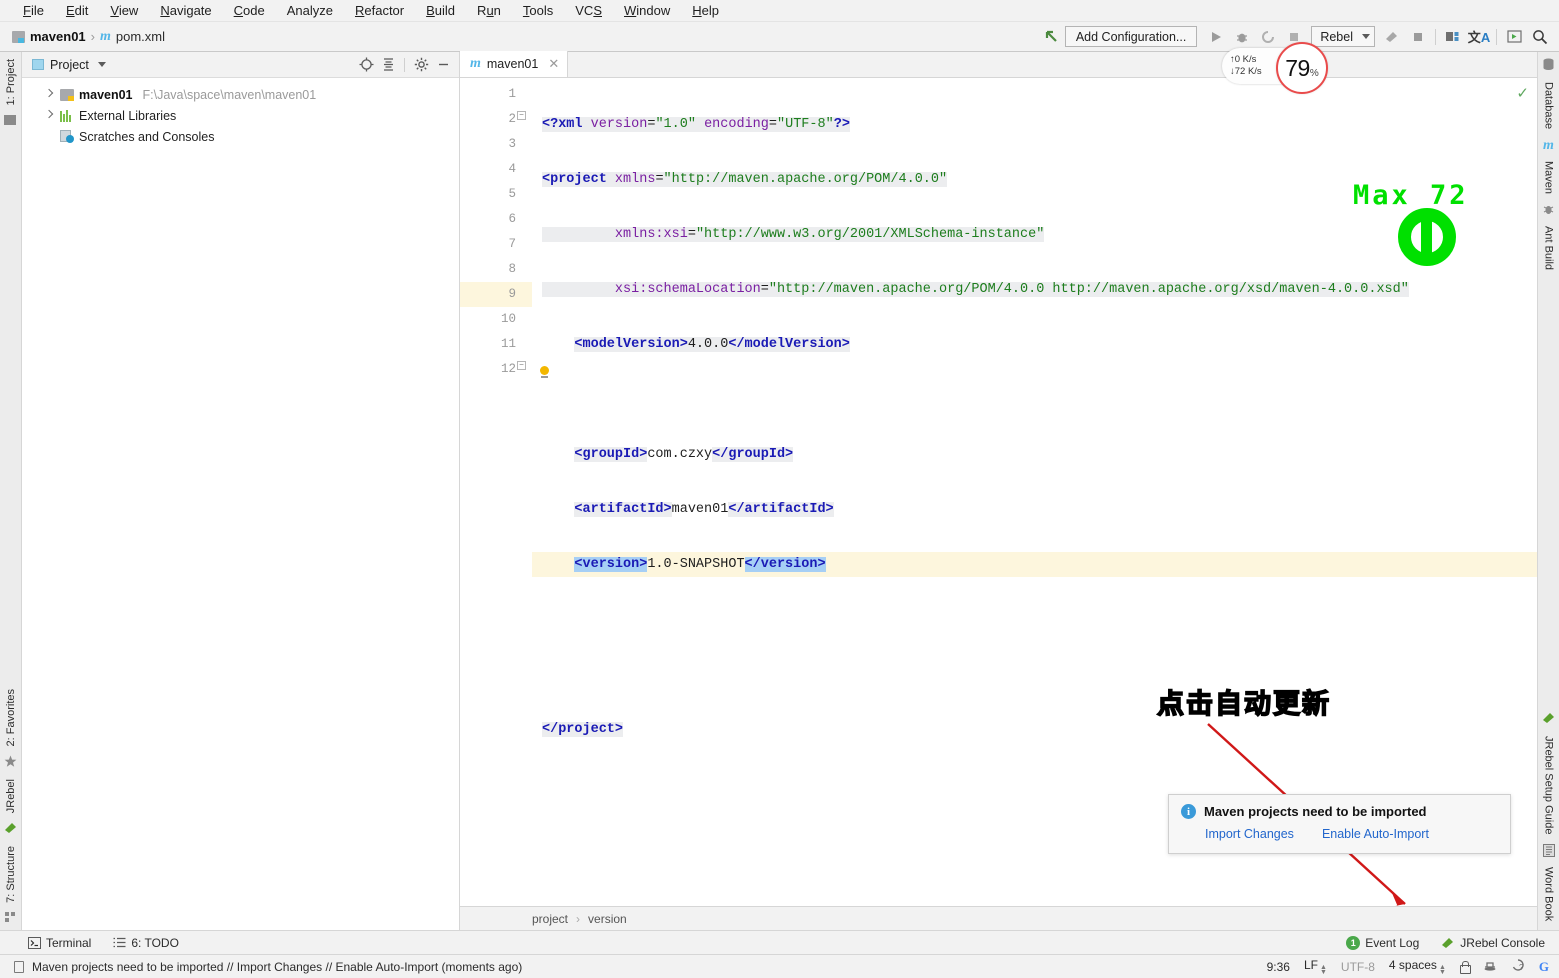 This screenshot has width=1559, height=978. What do you see at coordinates (538, 10) in the screenshot?
I see `menu-item-tools: Tools` at bounding box center [538, 10].